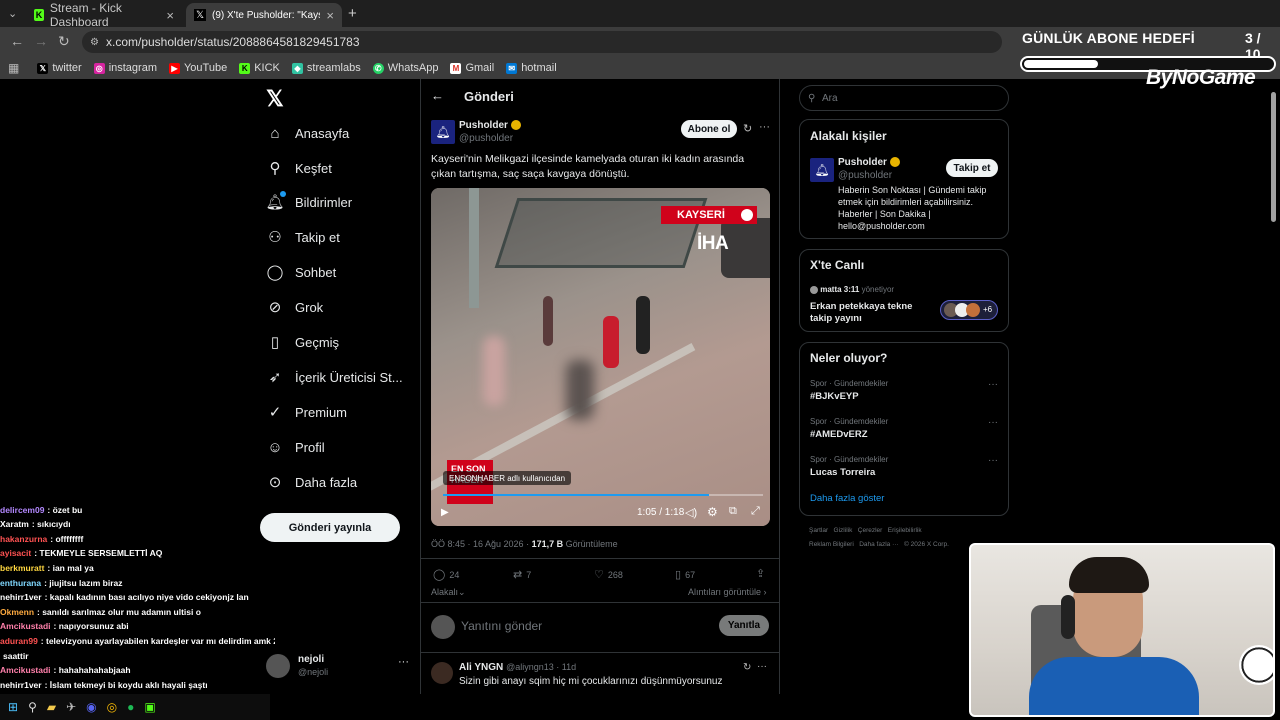  What do you see at coordinates (20, 583) in the screenshot?
I see `chat-username: enthurana` at bounding box center [20, 583].